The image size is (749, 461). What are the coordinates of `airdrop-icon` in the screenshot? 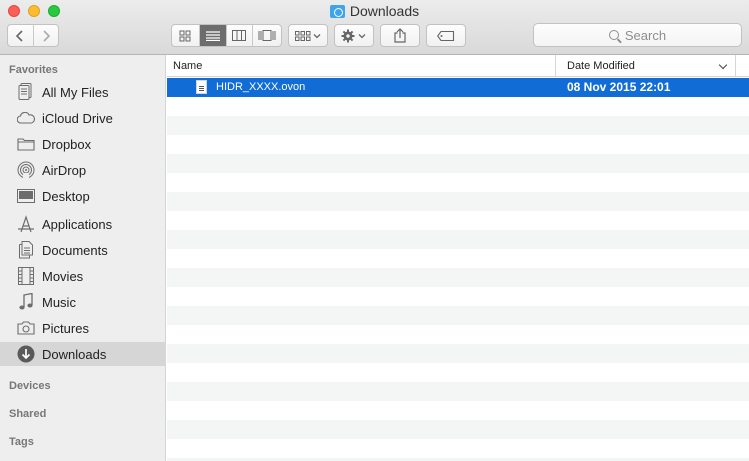 It's located at (26, 170).